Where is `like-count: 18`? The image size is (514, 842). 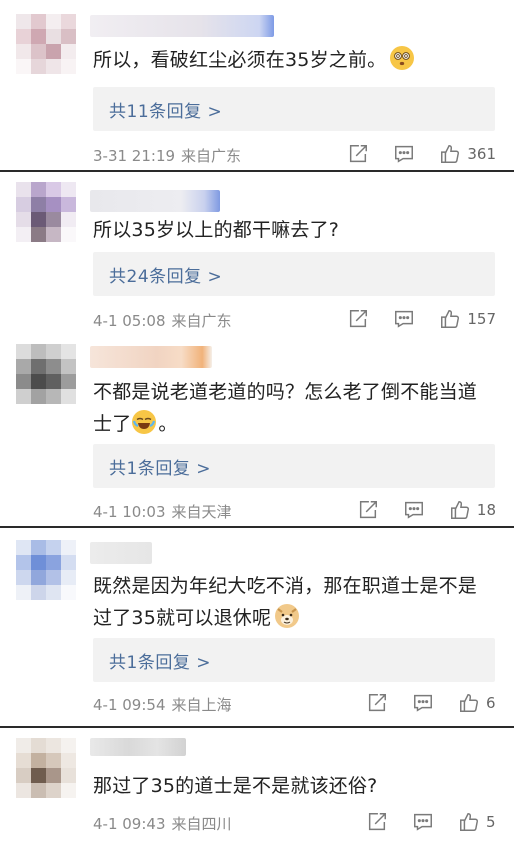 like-count: 18 is located at coordinates (486, 510).